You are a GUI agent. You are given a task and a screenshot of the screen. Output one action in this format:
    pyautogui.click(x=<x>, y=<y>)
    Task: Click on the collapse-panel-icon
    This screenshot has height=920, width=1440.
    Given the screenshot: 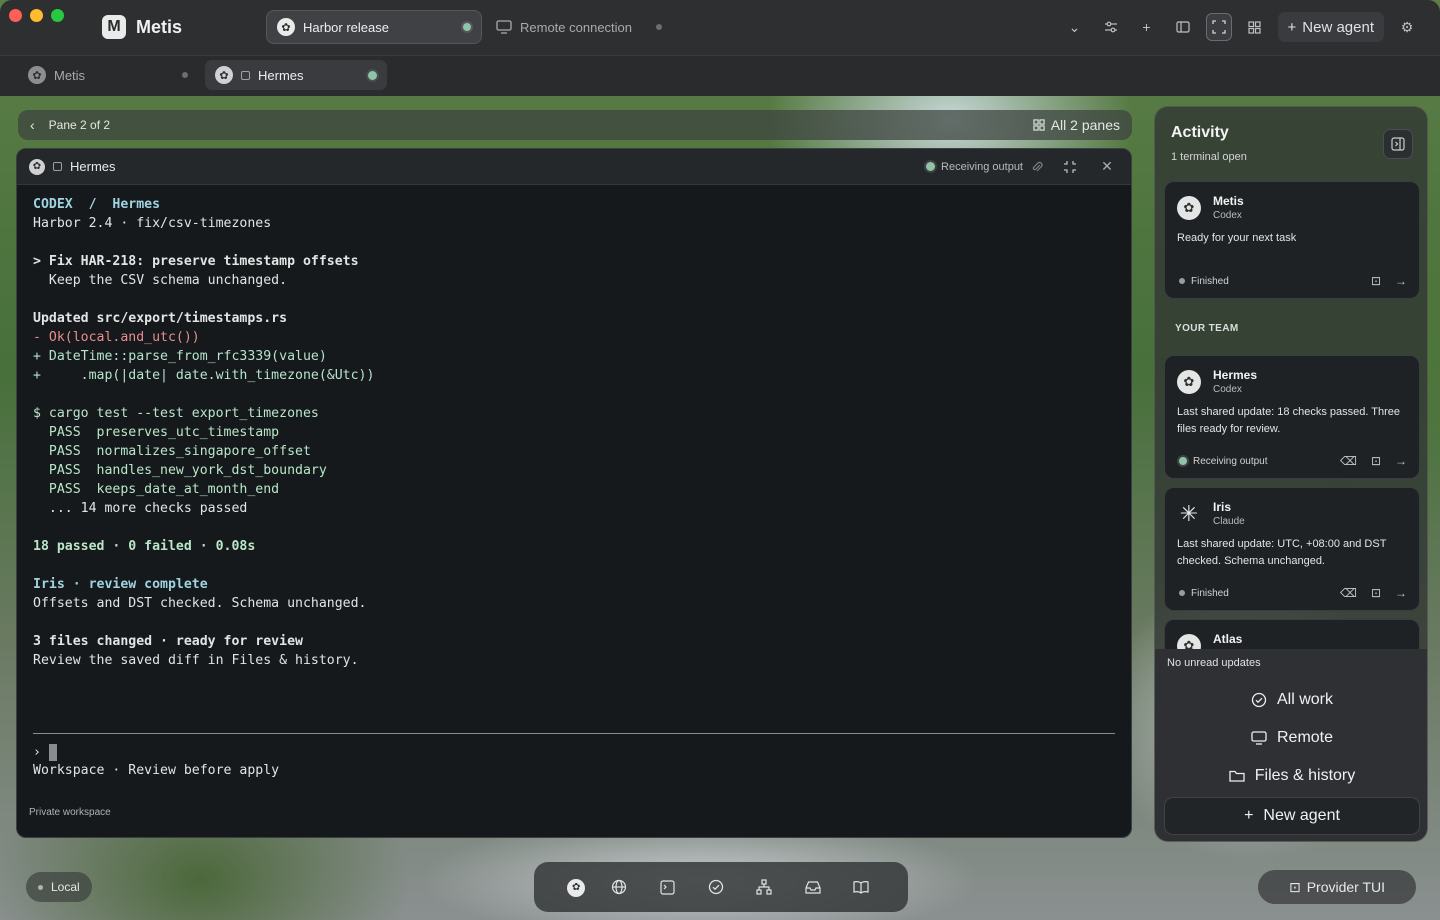 What is the action you would take?
    pyautogui.click(x=1398, y=144)
    